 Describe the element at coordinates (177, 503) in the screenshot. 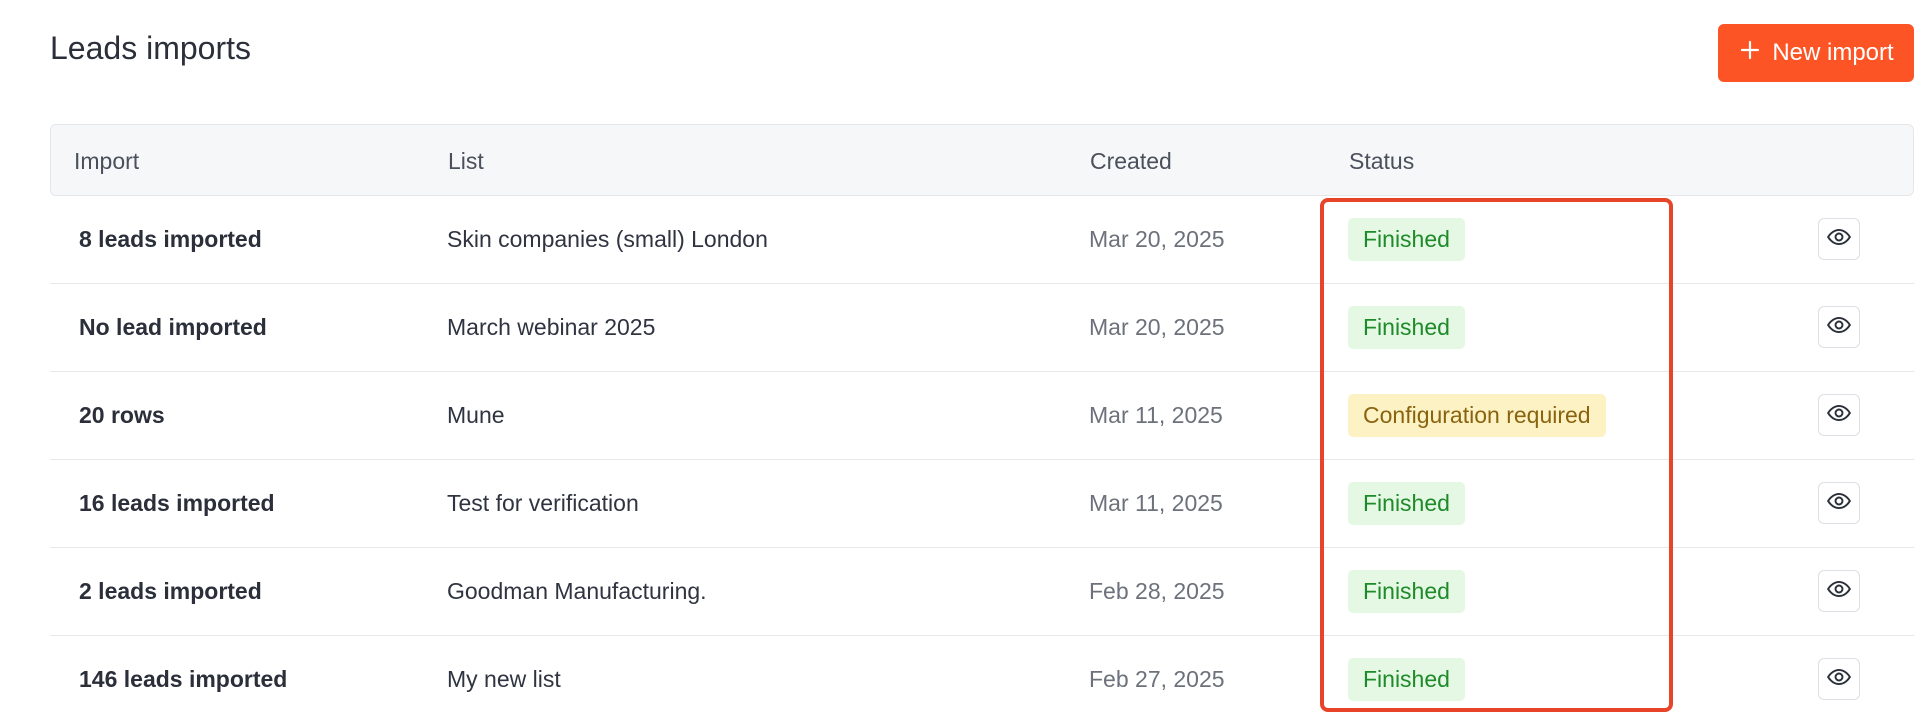

I see `import-cell: 16 leads imported` at that location.